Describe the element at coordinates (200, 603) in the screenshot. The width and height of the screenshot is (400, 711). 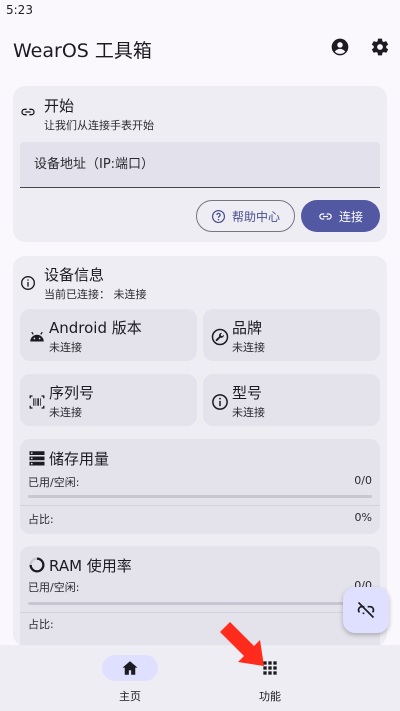
I see `ram-progress-bar` at that location.